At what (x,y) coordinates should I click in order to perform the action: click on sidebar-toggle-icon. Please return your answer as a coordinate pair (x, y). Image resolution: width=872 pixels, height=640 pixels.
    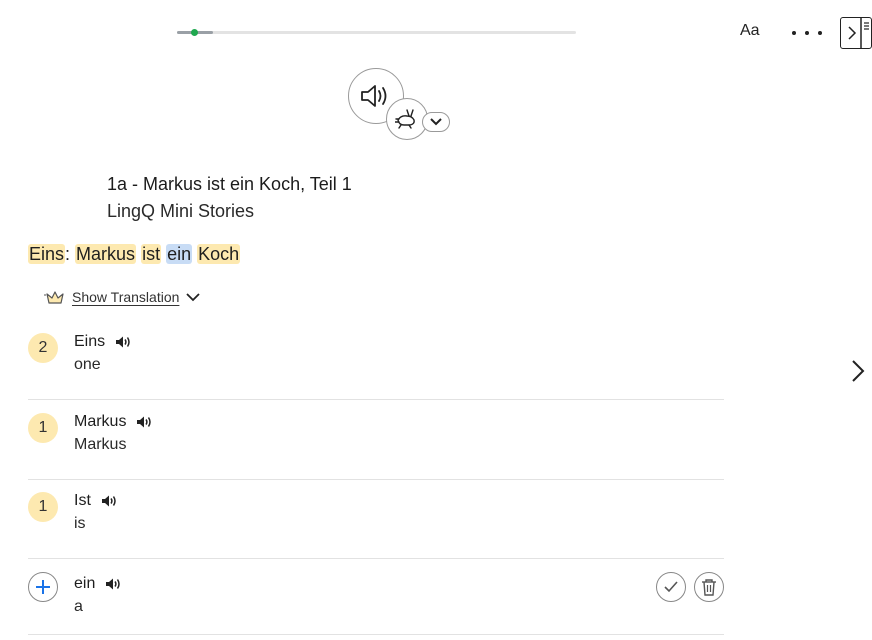
    Looking at the image, I should click on (858, 33).